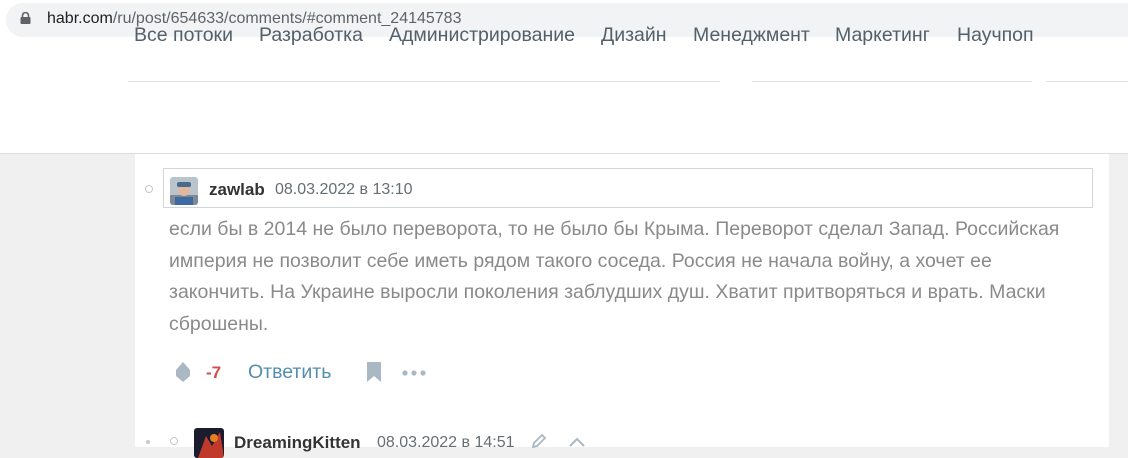  Describe the element at coordinates (183, 372) in the screenshot. I see `vote-icon` at that location.